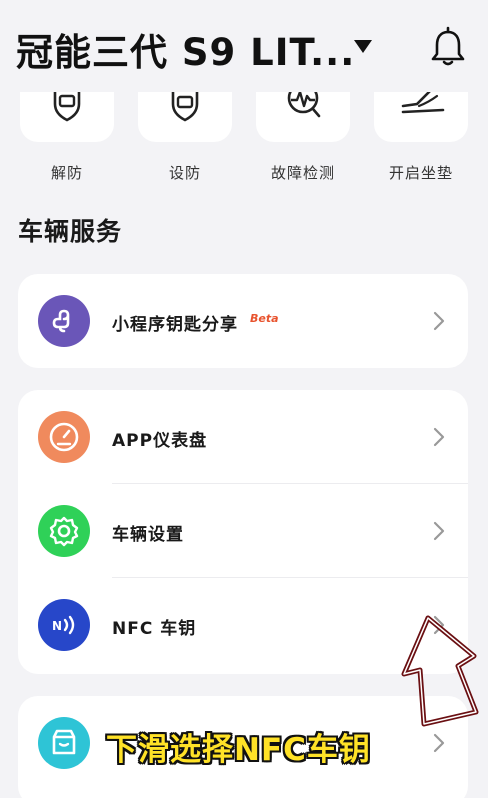  I want to click on service-label: APP仪表盘, so click(160, 441).